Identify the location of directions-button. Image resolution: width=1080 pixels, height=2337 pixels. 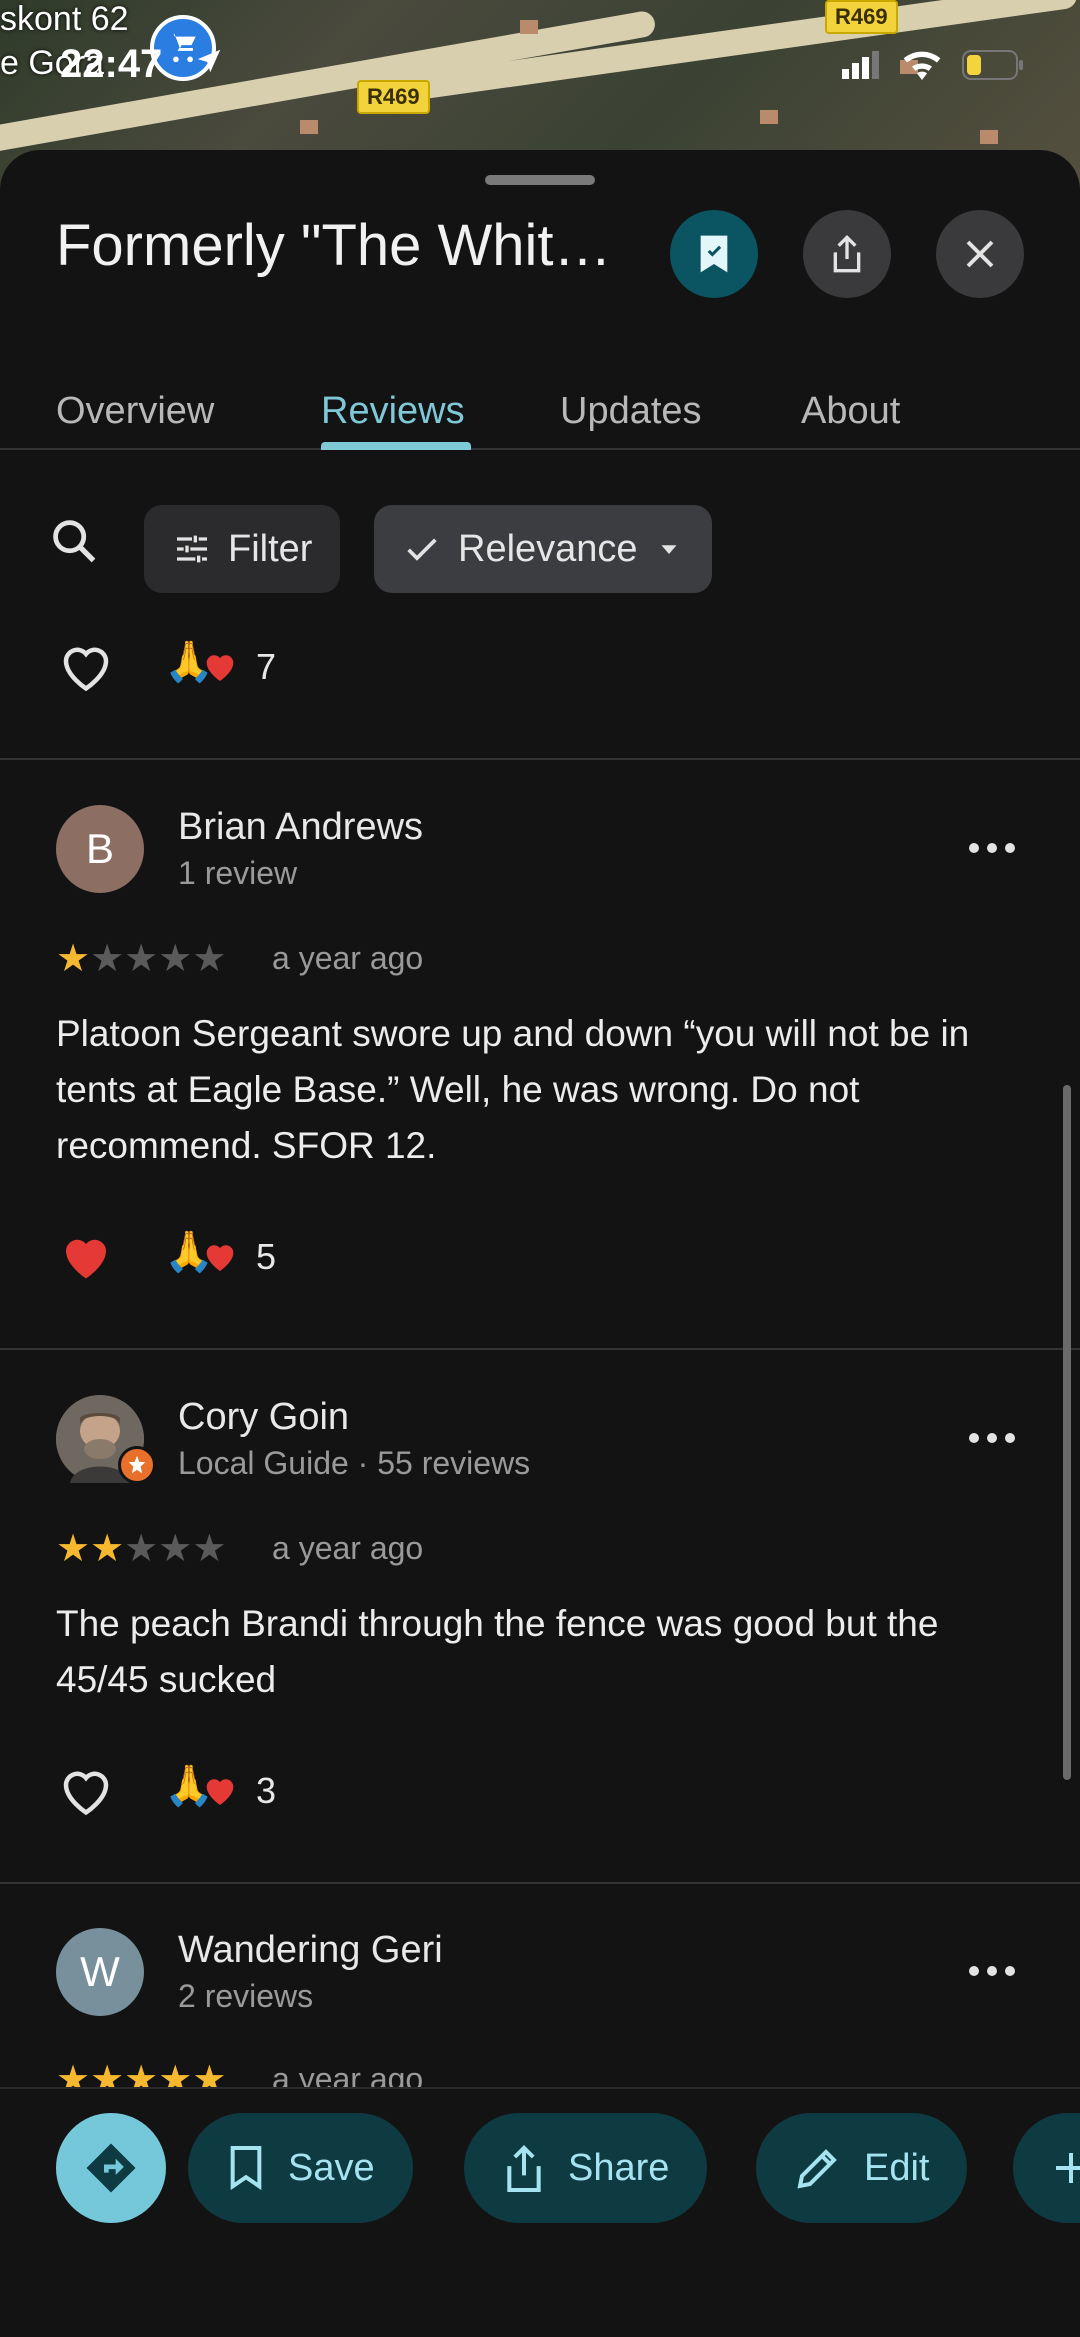
(111, 2168).